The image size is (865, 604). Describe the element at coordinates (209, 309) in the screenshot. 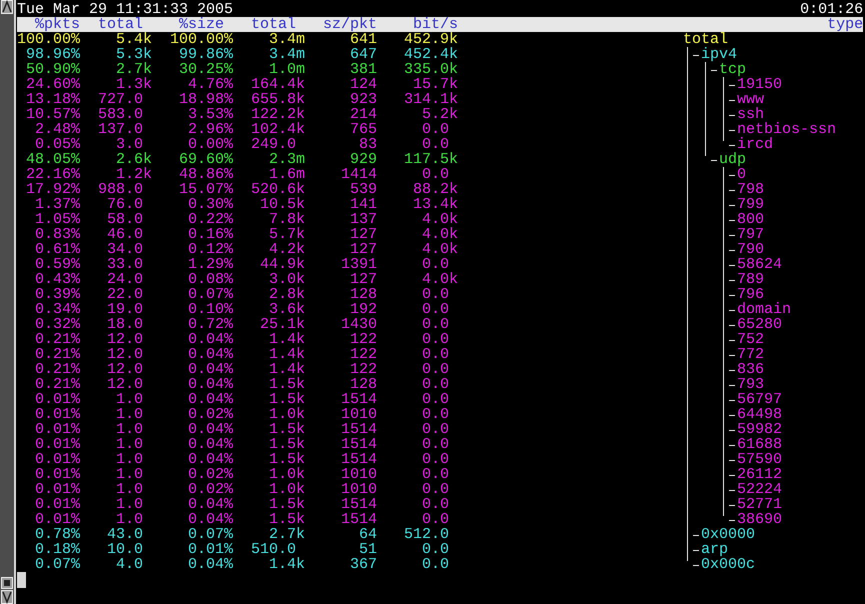

I see `table-cell-text: 0.10%` at that location.